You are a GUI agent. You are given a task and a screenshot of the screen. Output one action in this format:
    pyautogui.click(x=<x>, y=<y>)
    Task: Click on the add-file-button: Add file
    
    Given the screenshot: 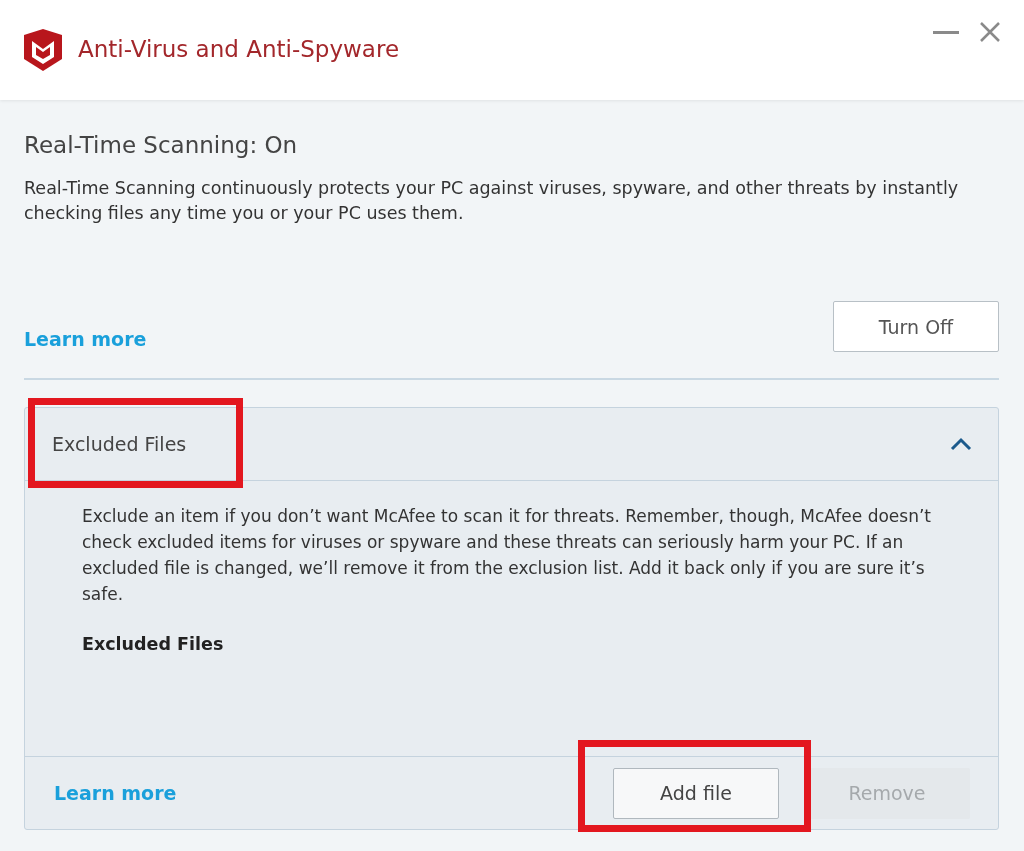 What is the action you would take?
    pyautogui.click(x=696, y=793)
    